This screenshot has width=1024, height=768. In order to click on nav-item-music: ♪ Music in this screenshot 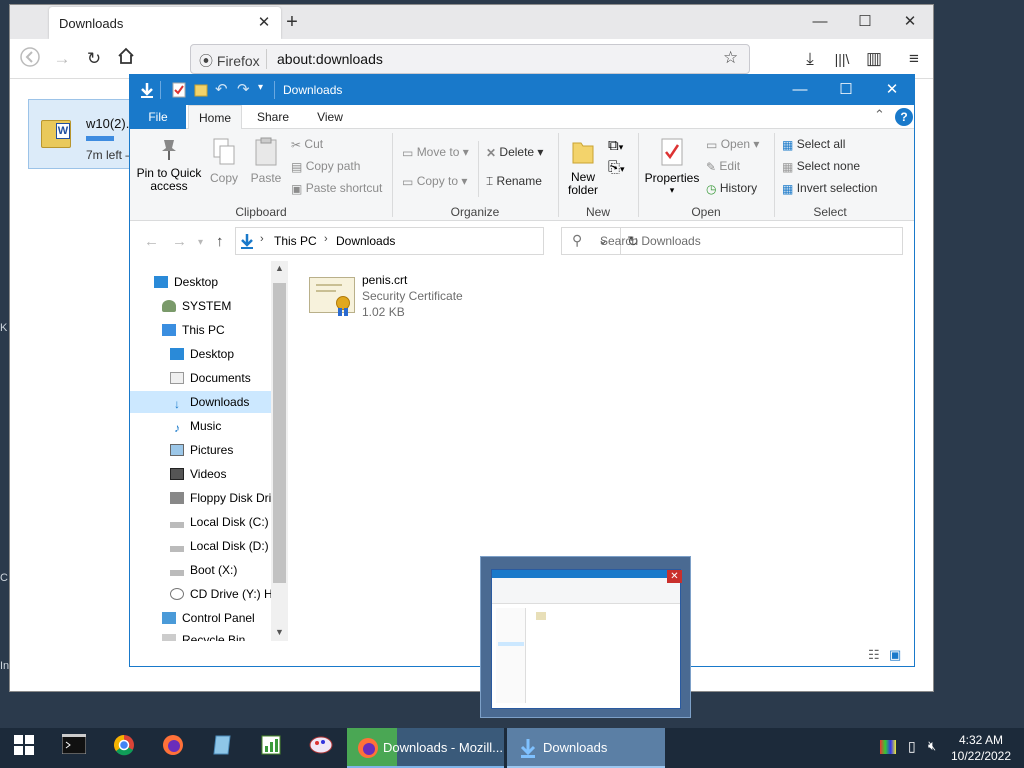, I will do `click(200, 426)`.